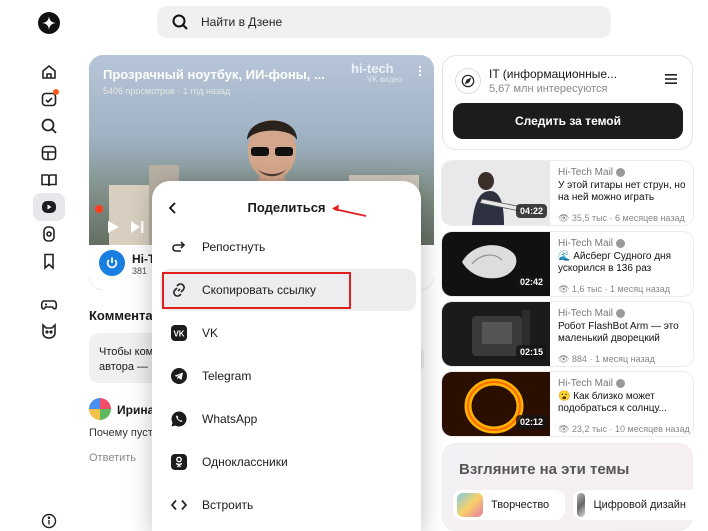 The image size is (708, 531). Describe the element at coordinates (228, 505) in the screenshot. I see `share-item-label: Встроить` at that location.